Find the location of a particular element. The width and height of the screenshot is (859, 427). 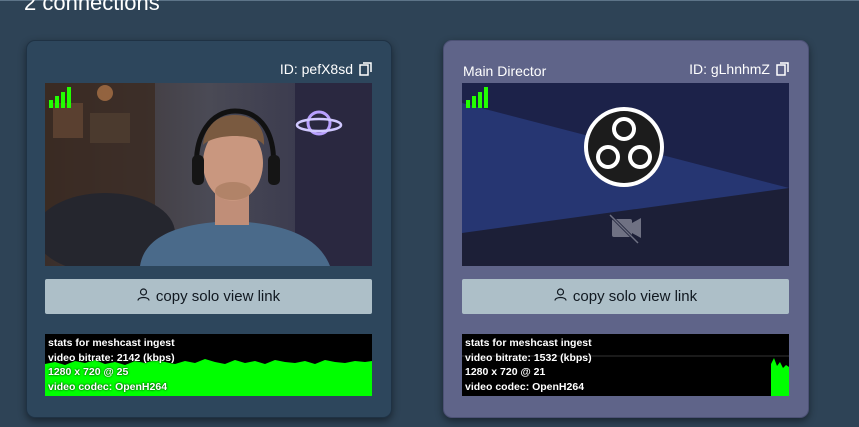

connections-heading: 2 connections is located at coordinates (92, 7).